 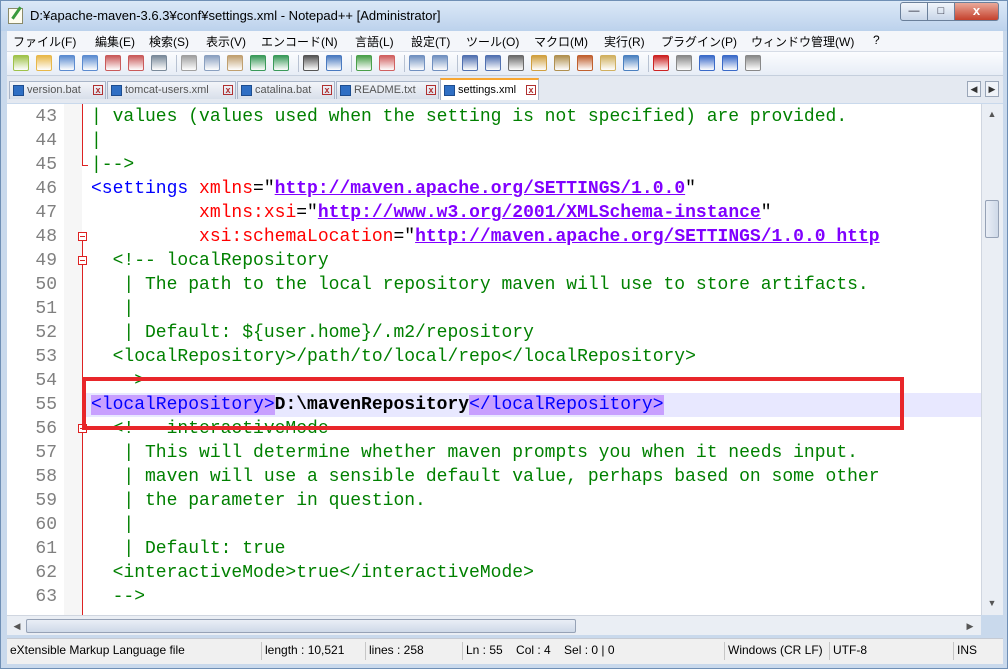 I want to click on code-line: | Default: true, so click(x=188, y=549).